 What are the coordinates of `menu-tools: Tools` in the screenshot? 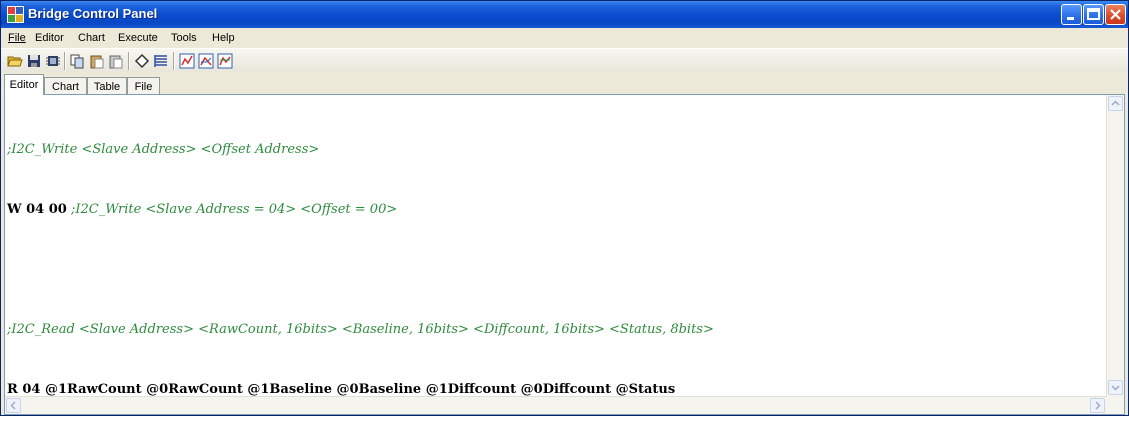 It's located at (184, 38).